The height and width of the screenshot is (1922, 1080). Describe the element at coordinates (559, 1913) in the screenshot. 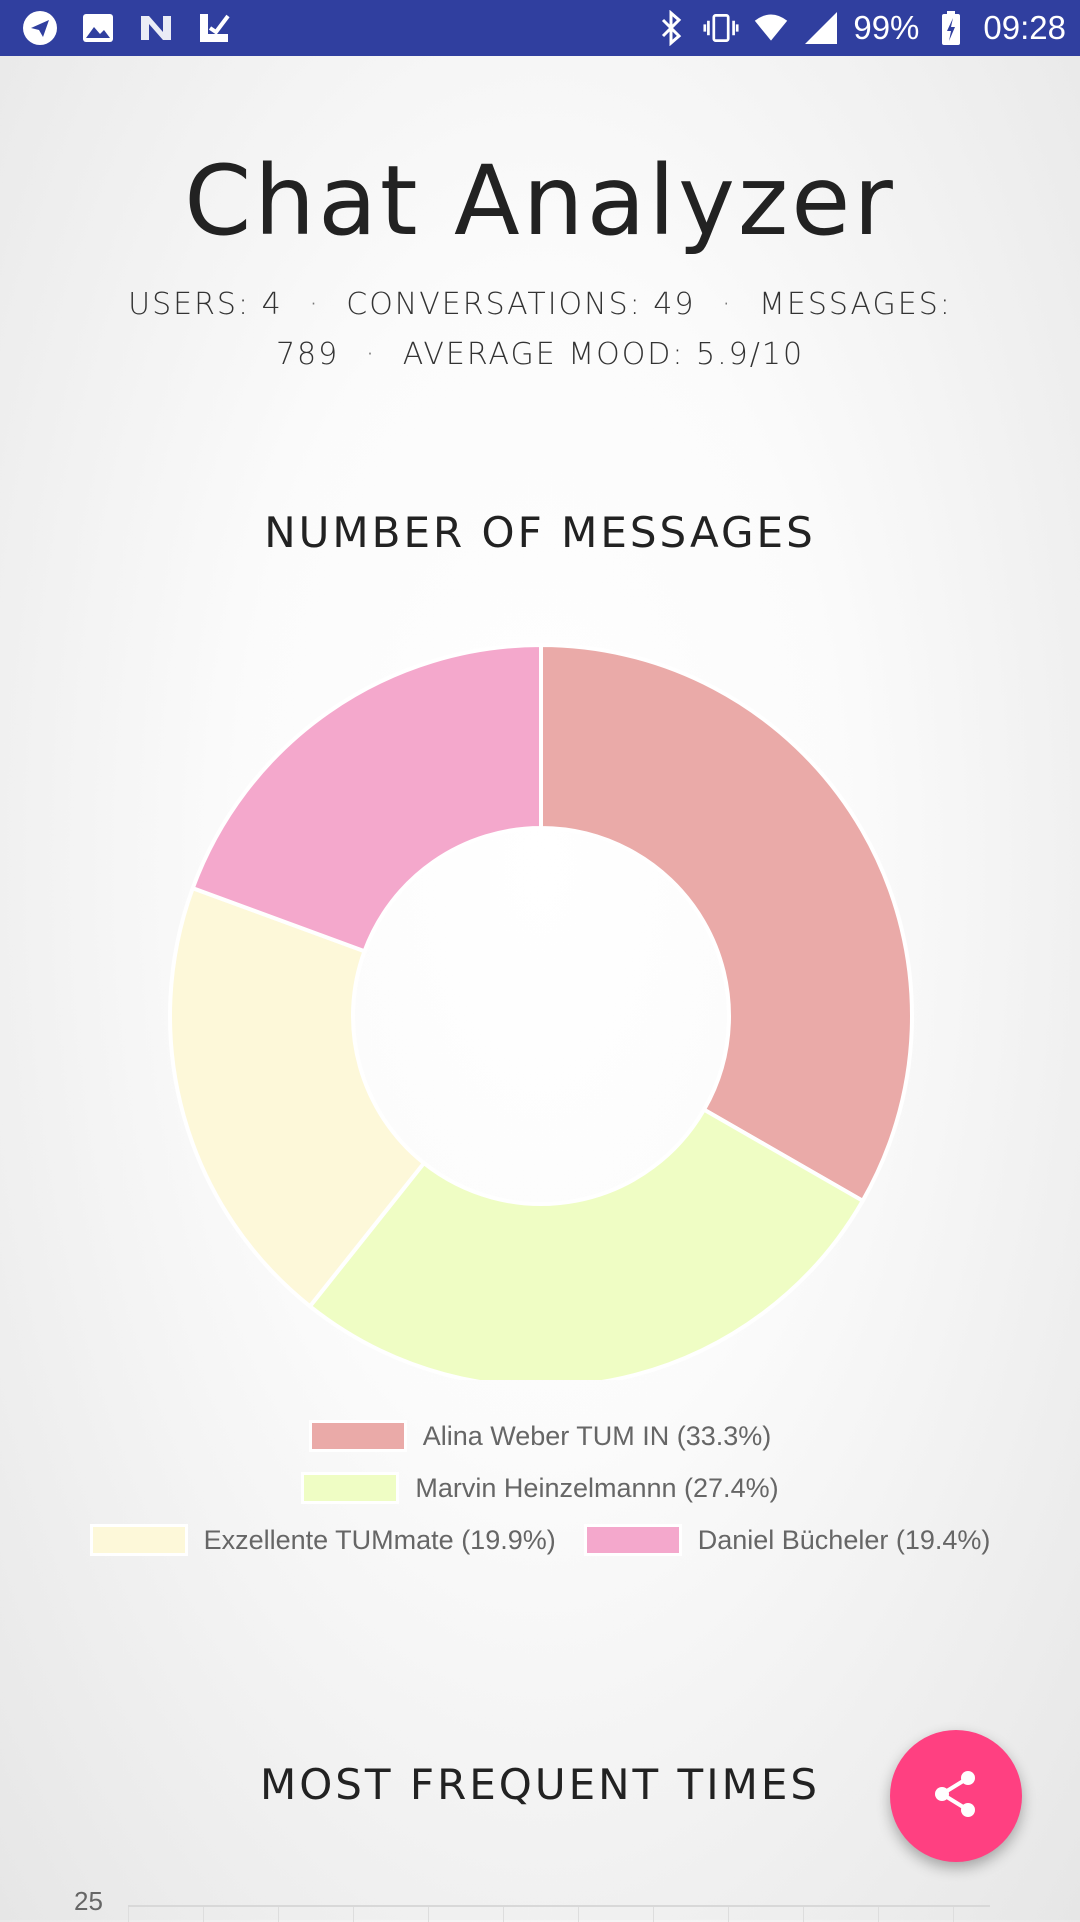

I see `times-chart-grid` at that location.